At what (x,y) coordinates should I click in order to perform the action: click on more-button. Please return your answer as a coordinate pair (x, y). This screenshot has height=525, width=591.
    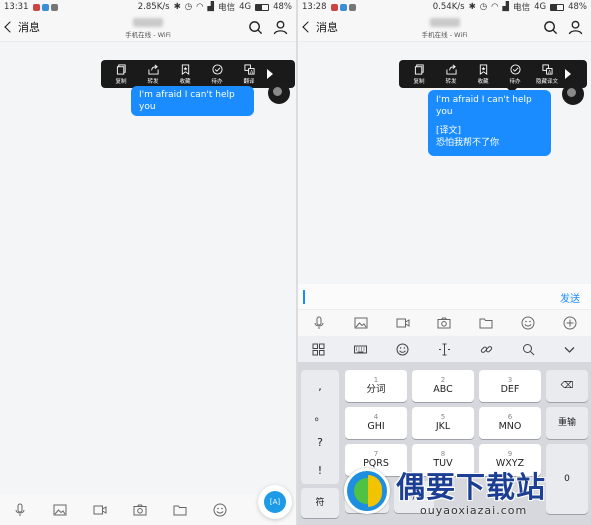
    Looking at the image, I should click on (570, 323).